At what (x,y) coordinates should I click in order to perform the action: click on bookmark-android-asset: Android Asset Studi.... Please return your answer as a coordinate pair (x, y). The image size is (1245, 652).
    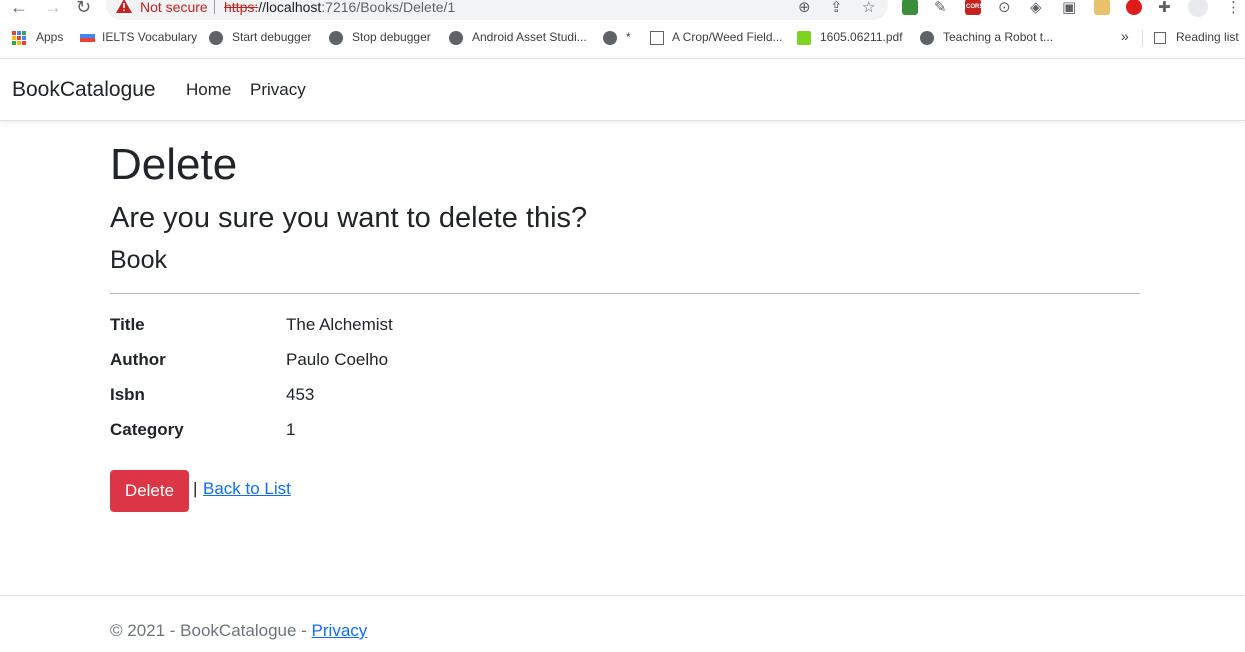
    Looking at the image, I should click on (529, 37).